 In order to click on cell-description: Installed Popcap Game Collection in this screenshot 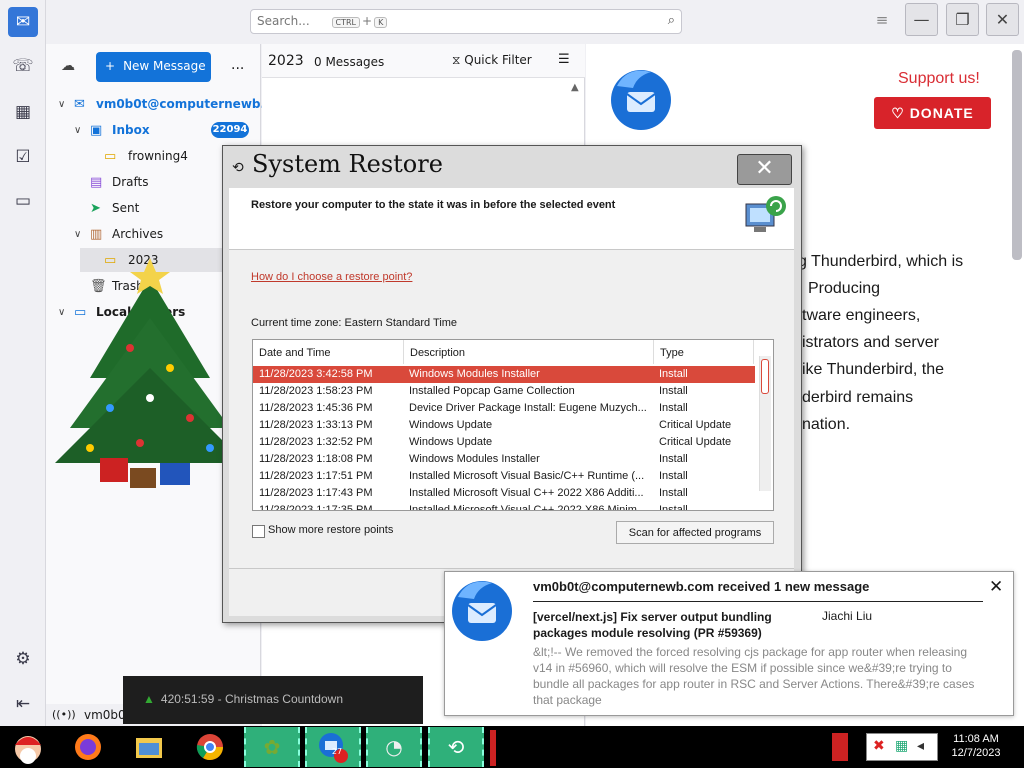, I will do `click(492, 391)`.